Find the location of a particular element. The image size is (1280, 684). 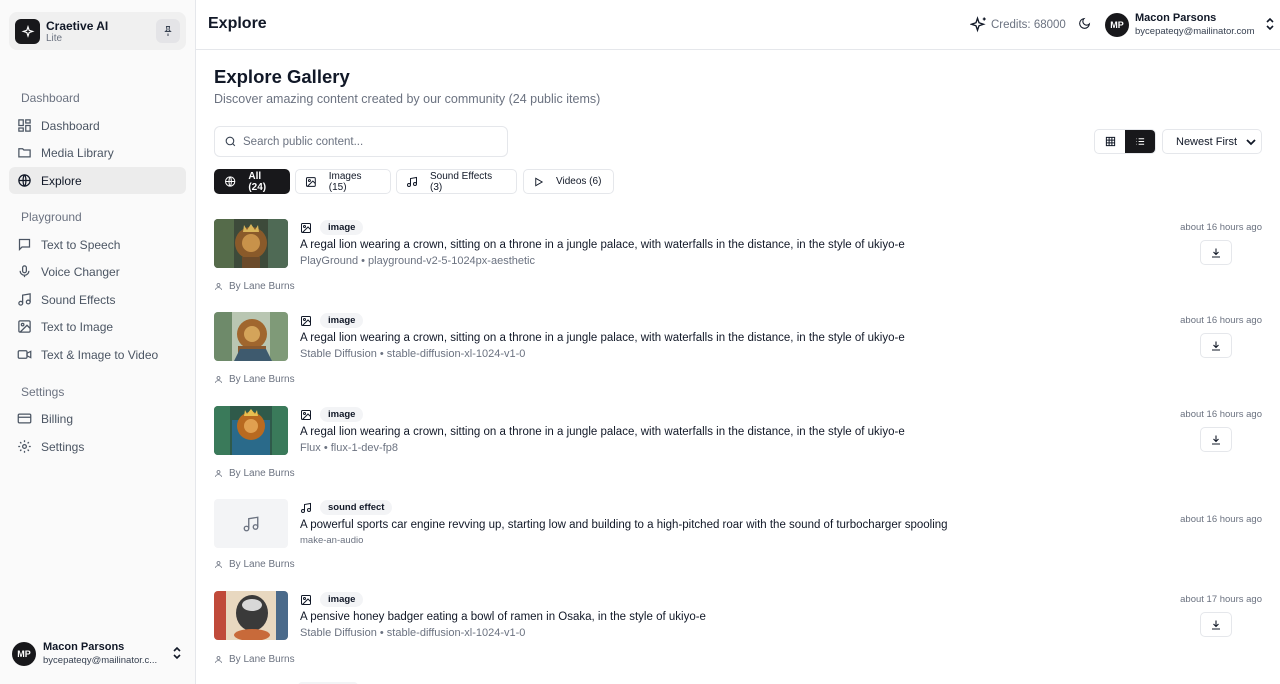

item-model: Flux • flux-1-dev-fp8 is located at coordinates (349, 448).